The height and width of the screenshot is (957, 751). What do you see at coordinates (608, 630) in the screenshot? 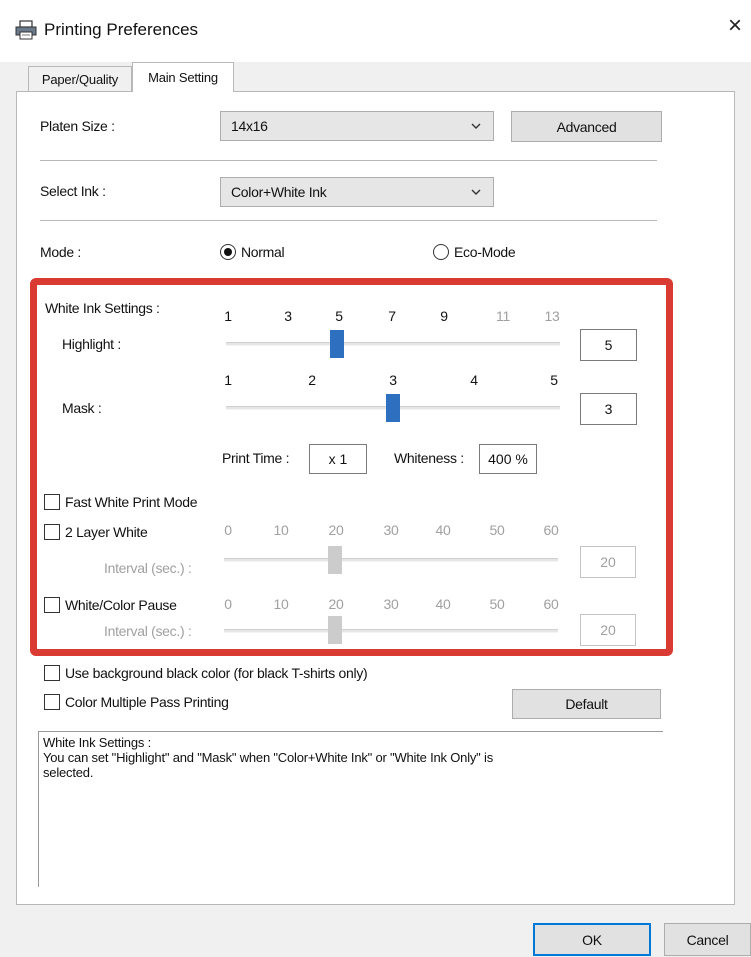
I see `pause-interval-field: 20` at bounding box center [608, 630].